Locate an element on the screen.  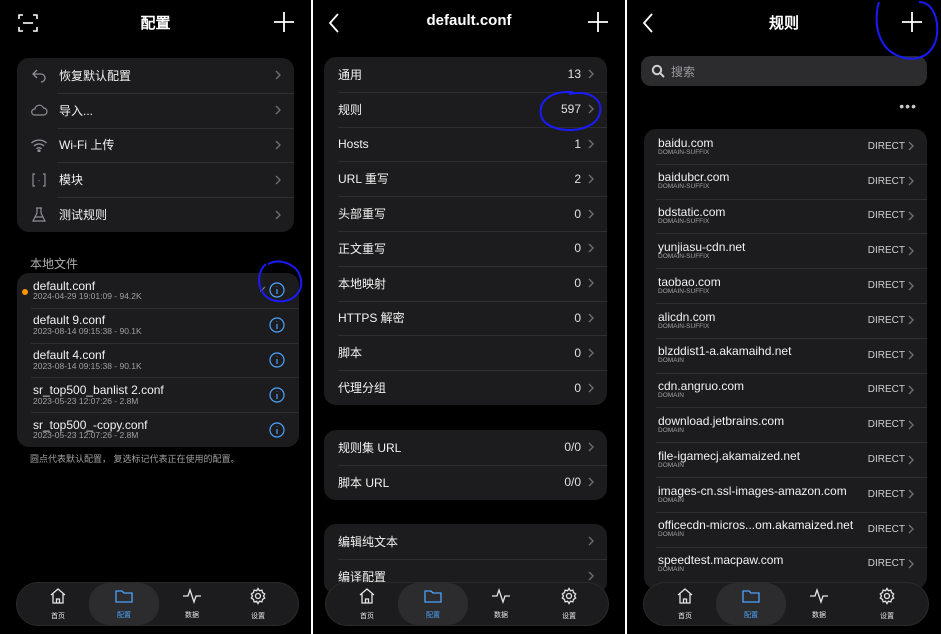
rule-row: alicdn.com DOMAIN-SUFFIX DIRECT is located at coordinates (785, 320).